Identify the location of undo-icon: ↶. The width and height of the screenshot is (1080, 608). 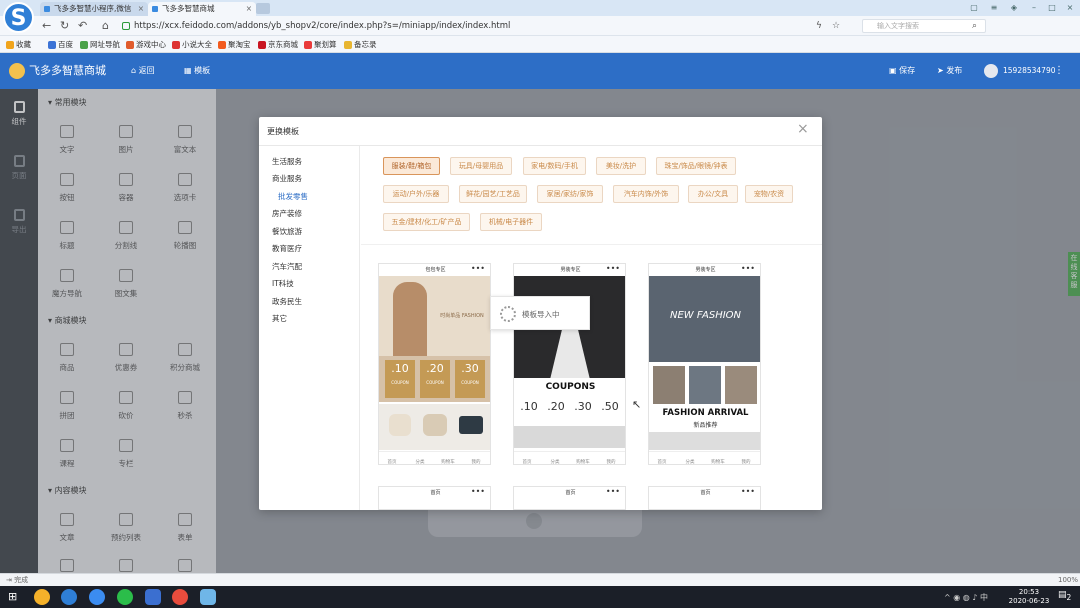
(82, 26).